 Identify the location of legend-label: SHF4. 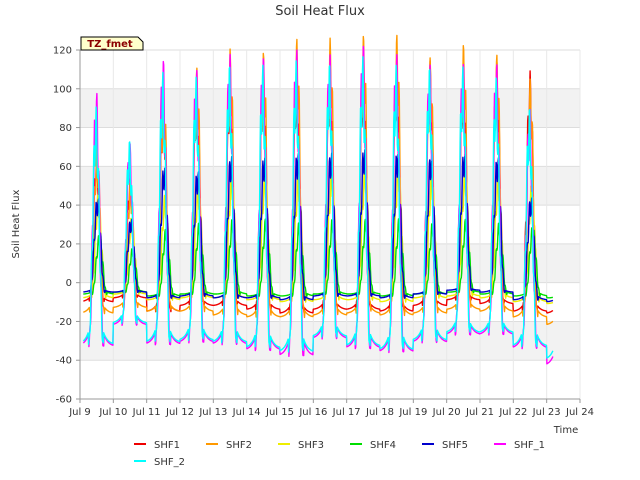
(383, 445).